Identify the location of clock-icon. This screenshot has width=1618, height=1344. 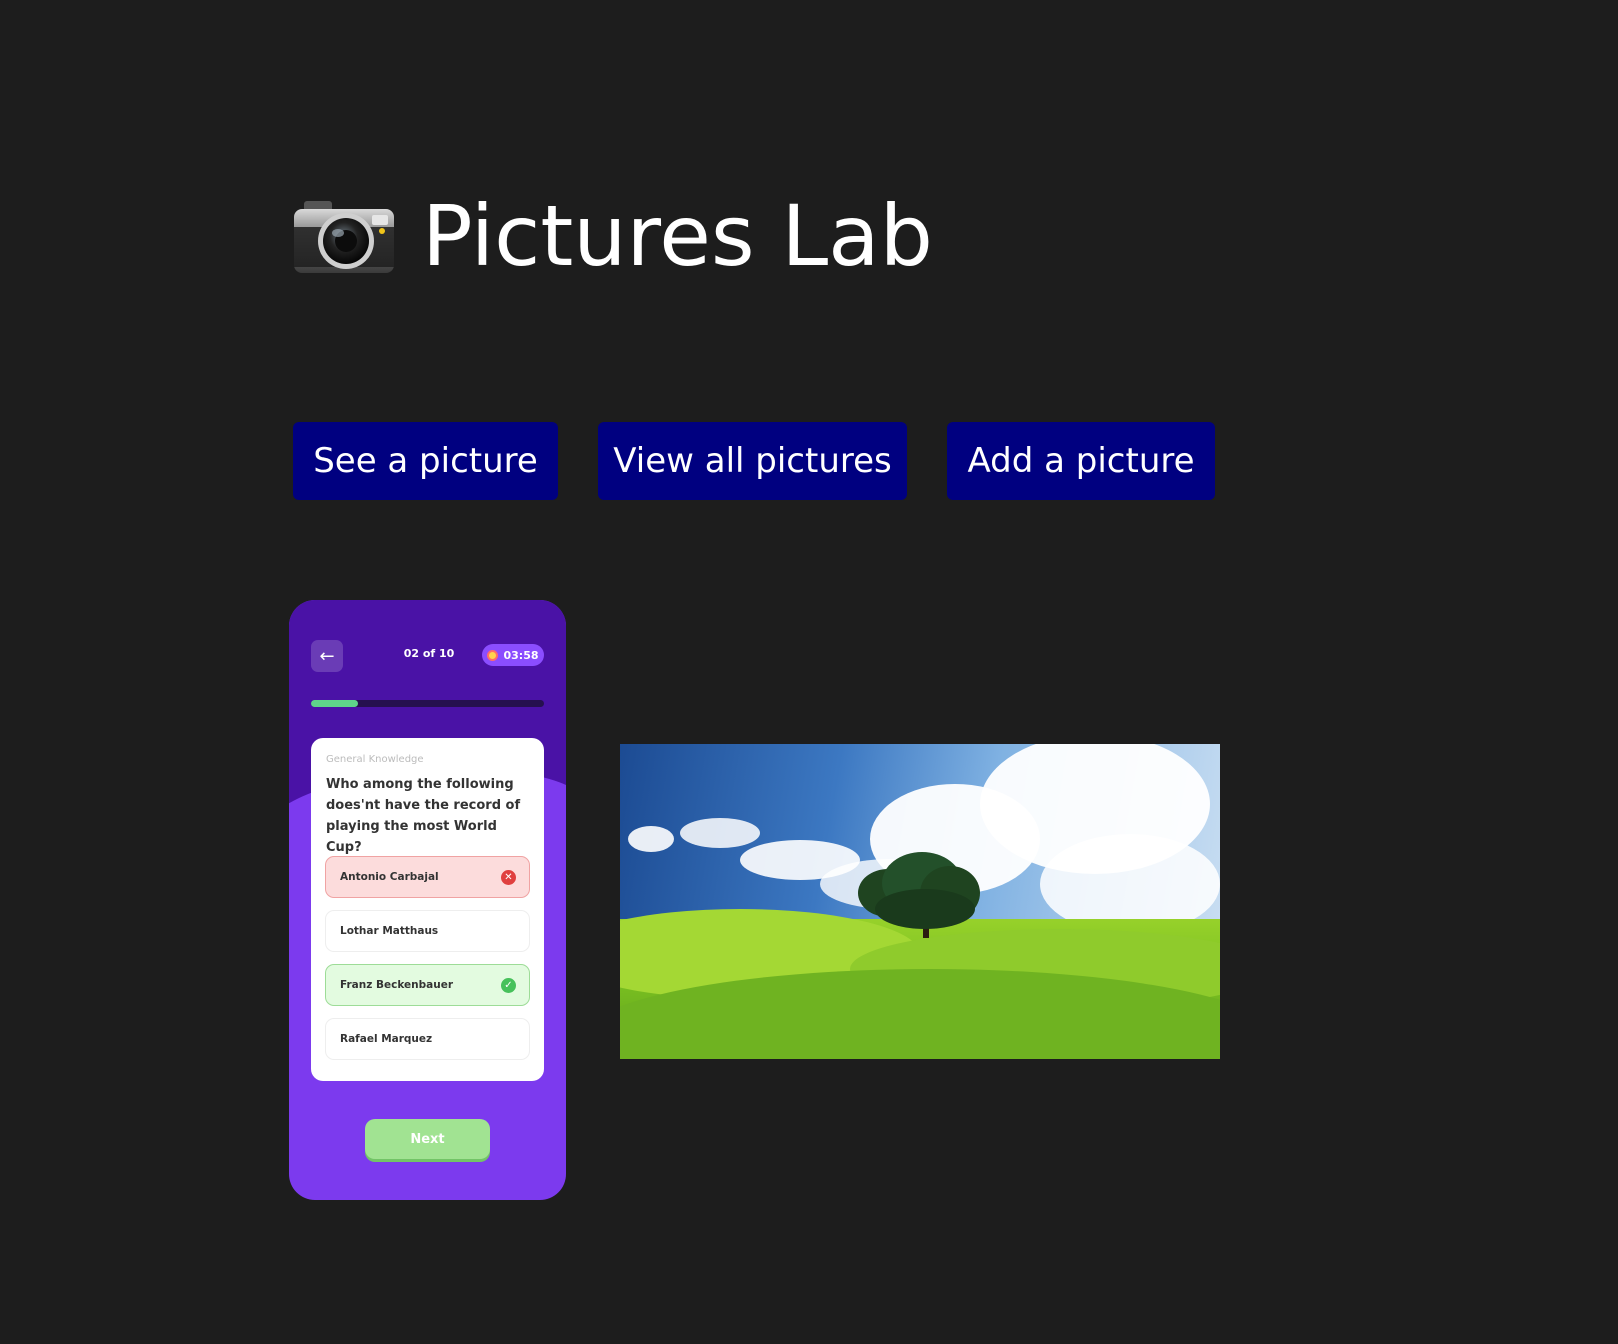
(493, 655).